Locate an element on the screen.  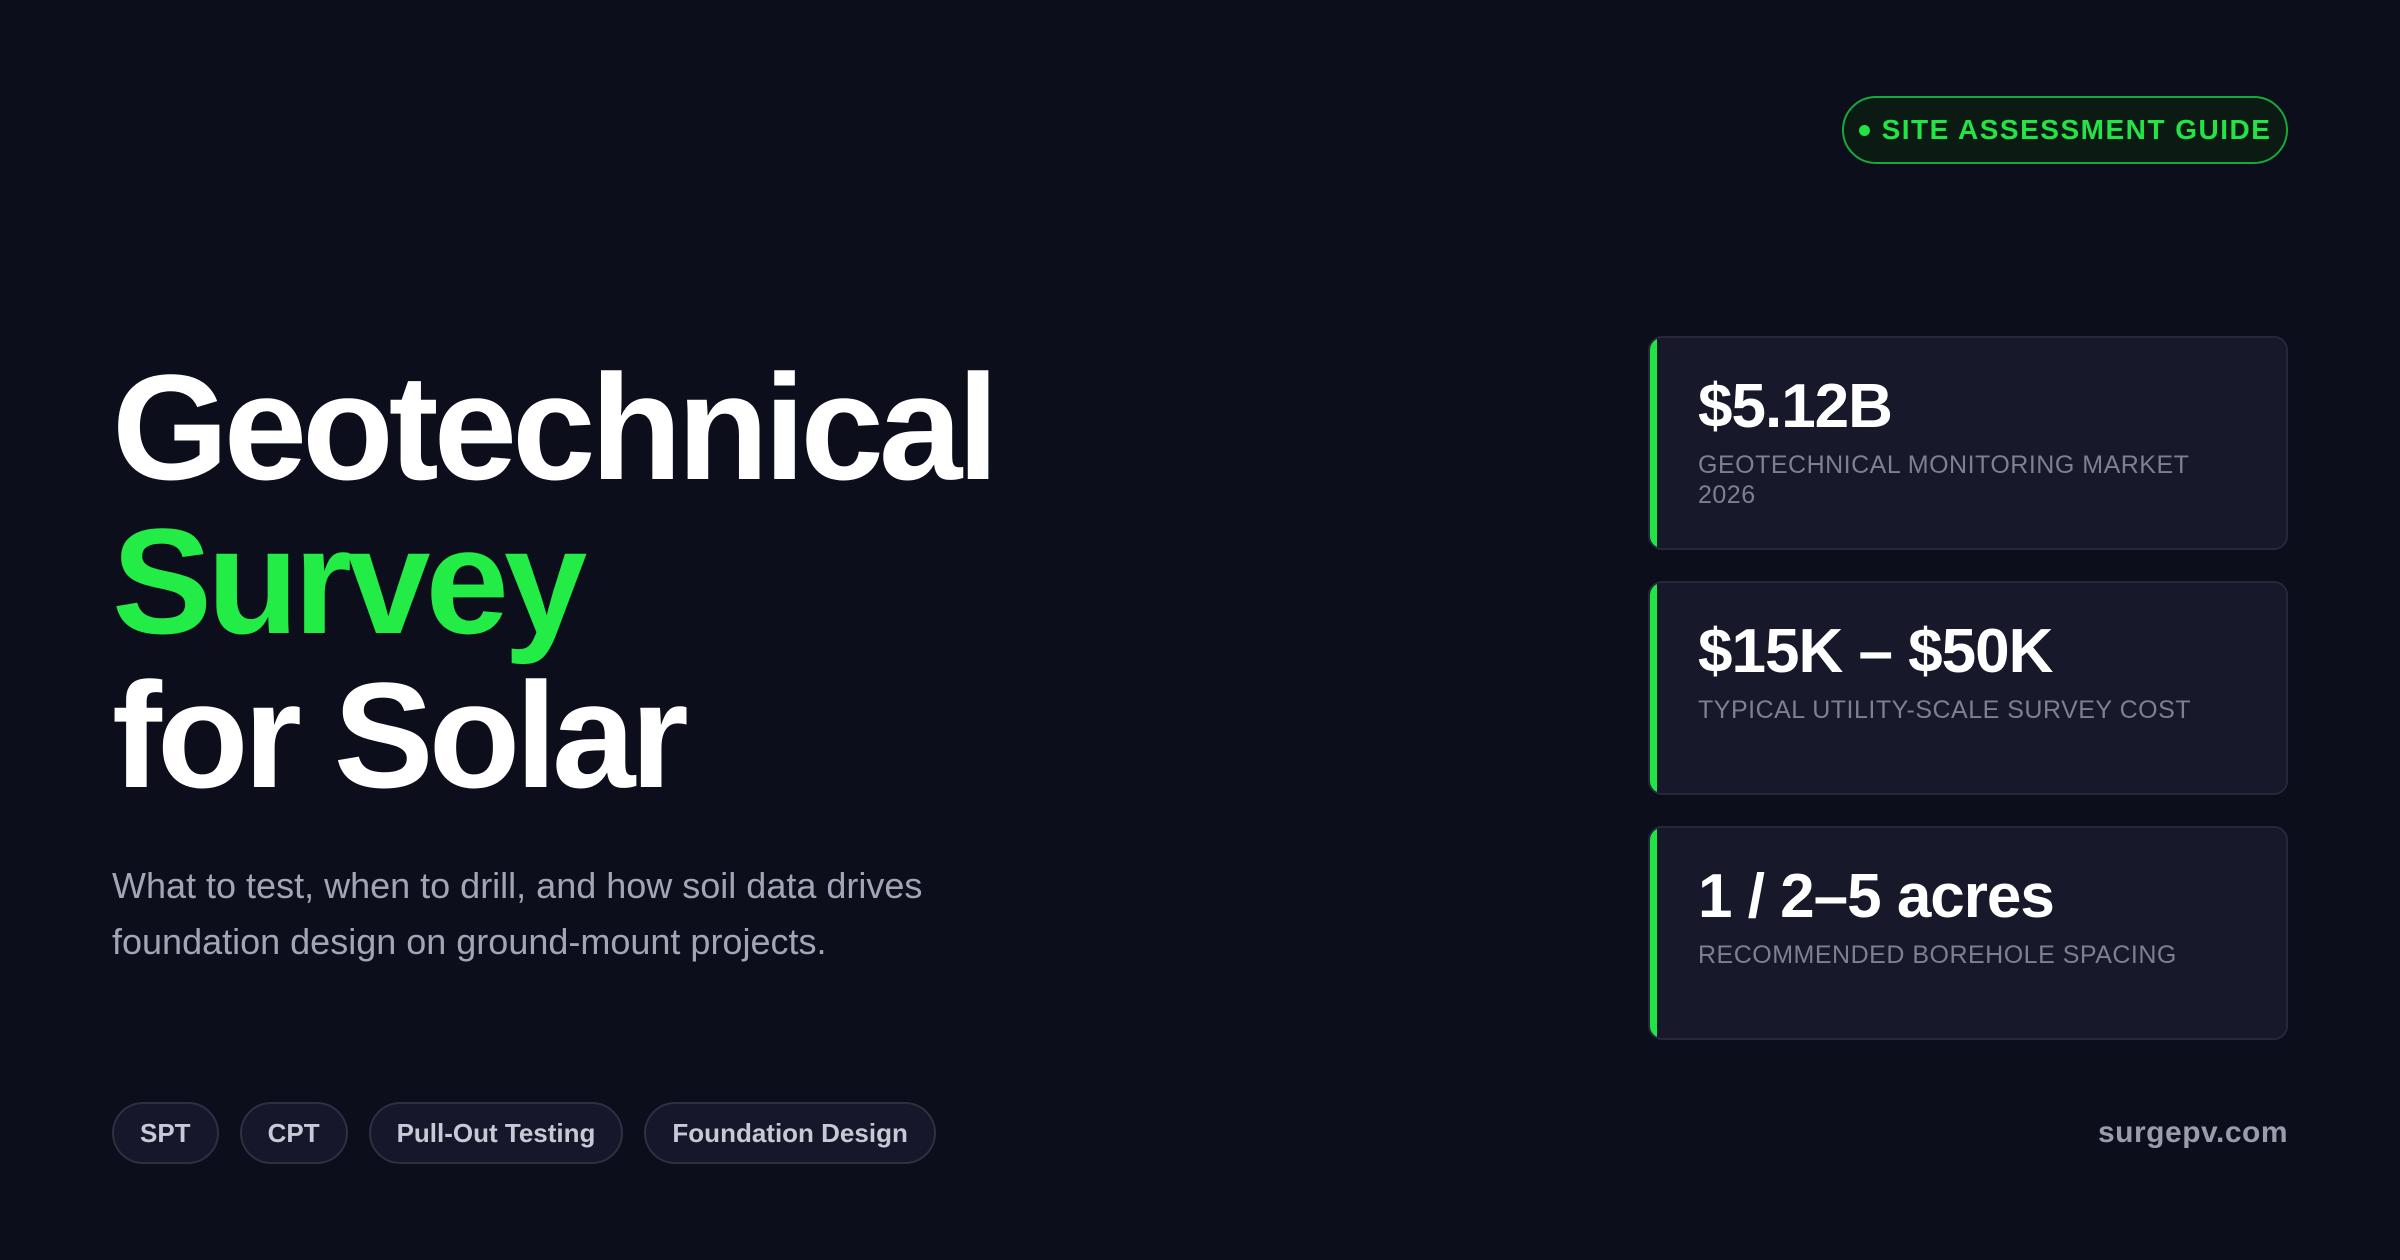
tag-cpt: CPT is located at coordinates (293, 1133).